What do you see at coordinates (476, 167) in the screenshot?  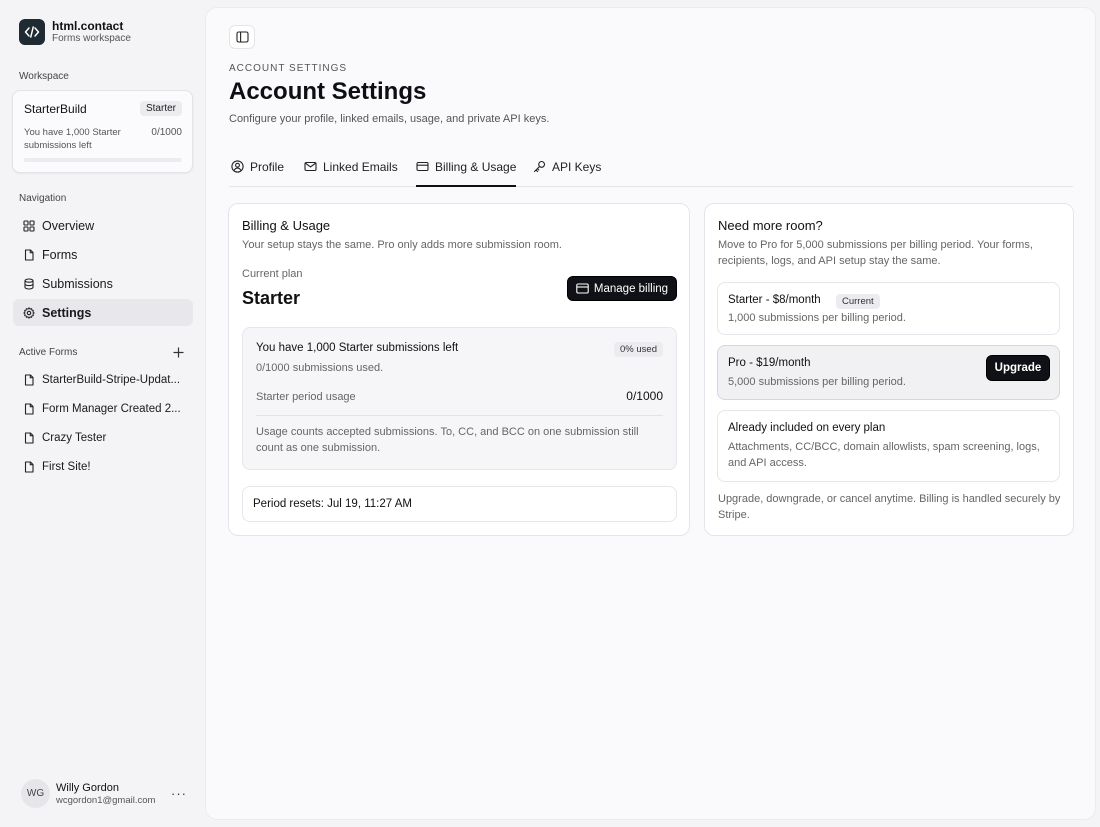 I see `tab-label: Billing & Usage` at bounding box center [476, 167].